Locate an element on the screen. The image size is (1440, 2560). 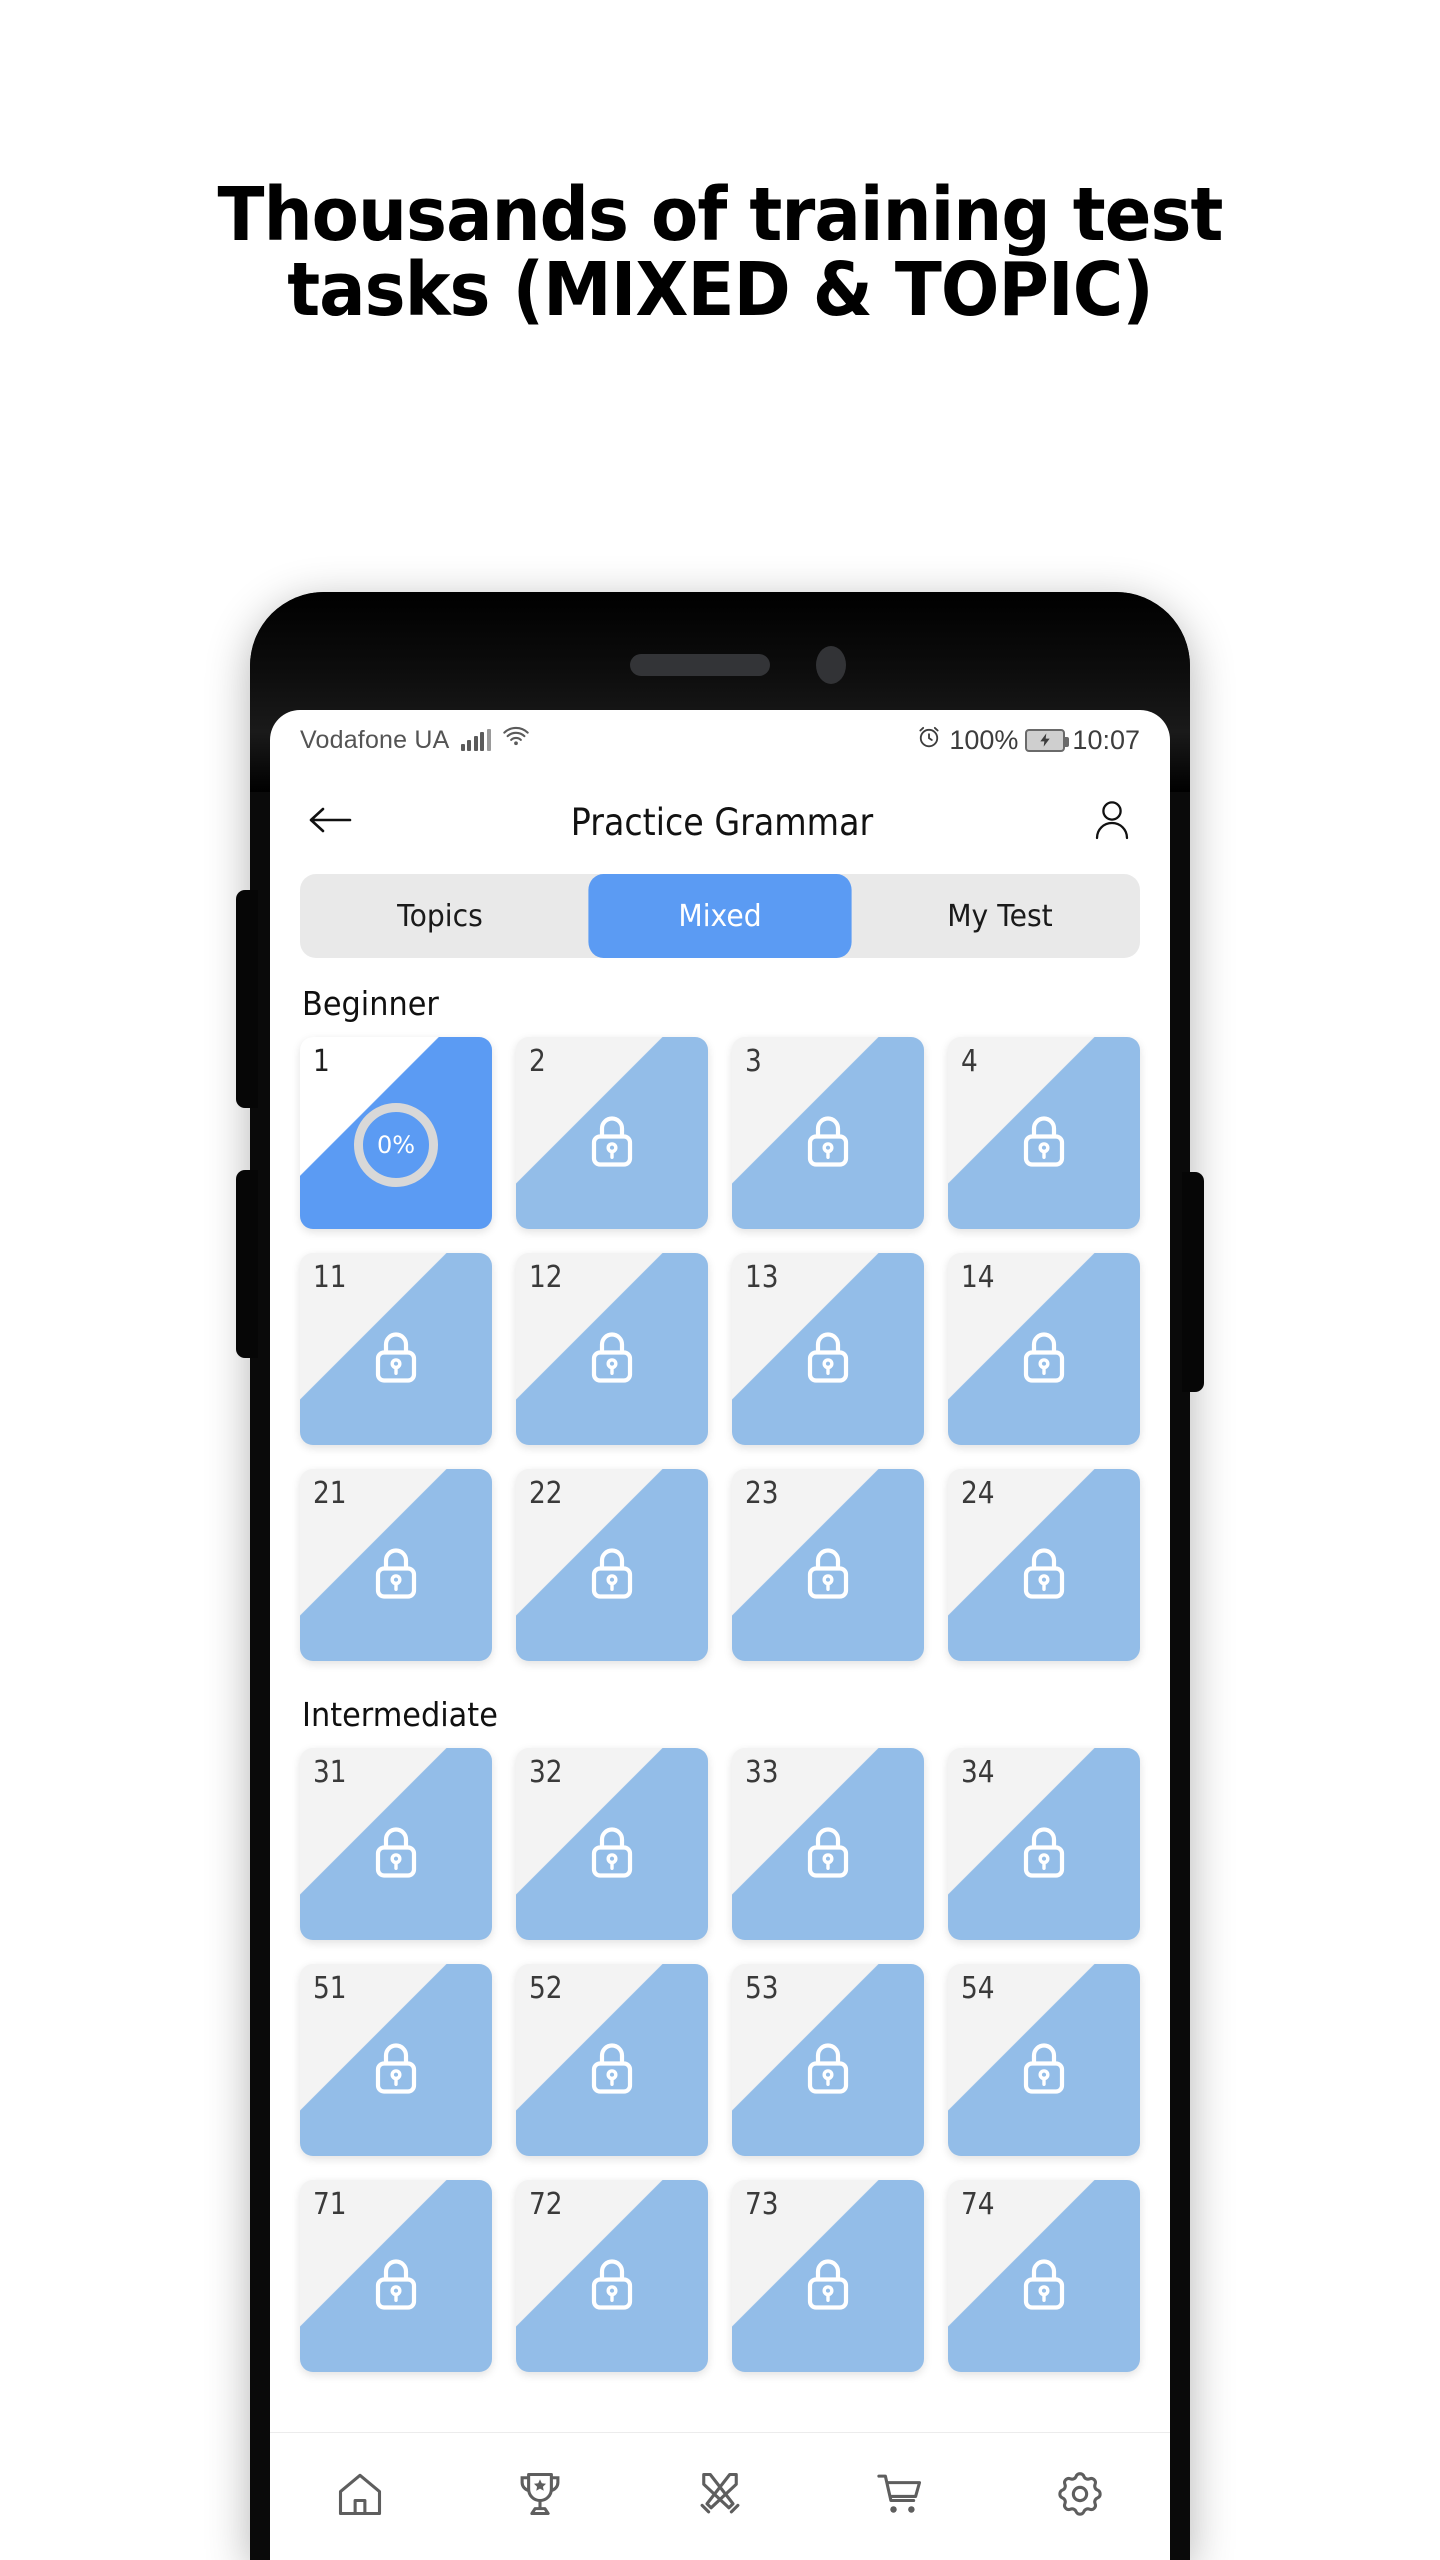
level-card-4: 4 is located at coordinates (1044, 1133).